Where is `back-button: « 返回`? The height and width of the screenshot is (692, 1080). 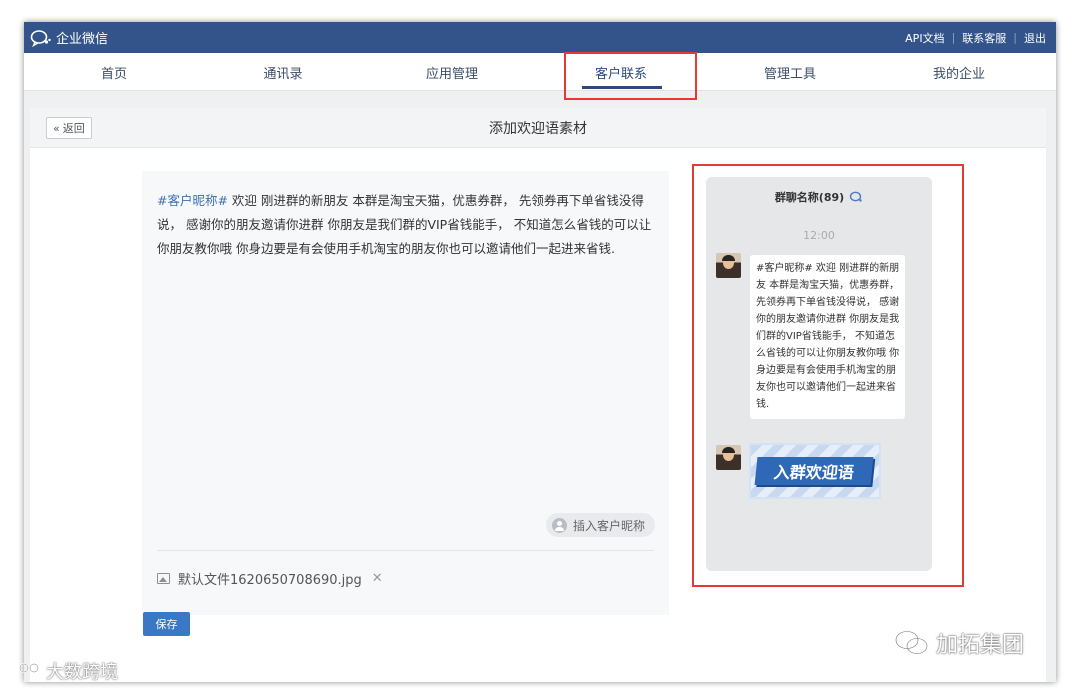 back-button: « 返回 is located at coordinates (69, 128).